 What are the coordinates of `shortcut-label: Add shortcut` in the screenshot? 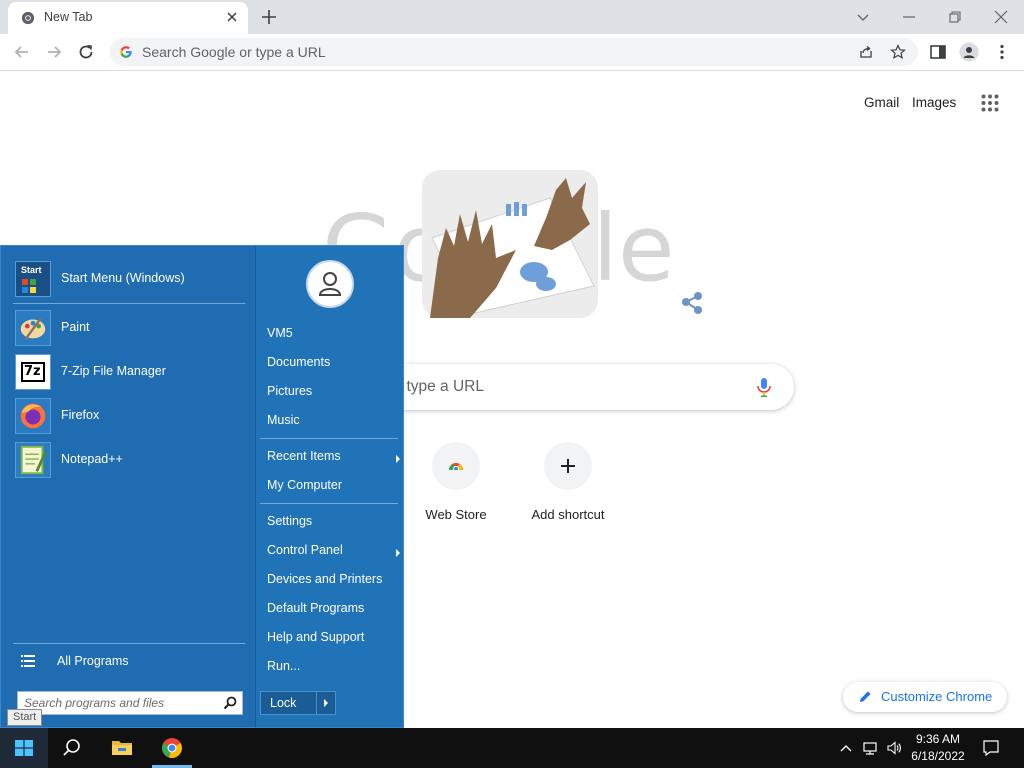 It's located at (568, 514).